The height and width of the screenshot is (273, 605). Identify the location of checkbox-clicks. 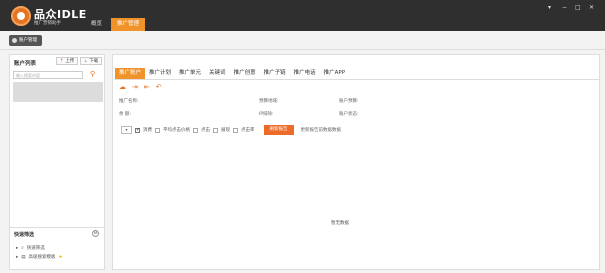
(195, 130).